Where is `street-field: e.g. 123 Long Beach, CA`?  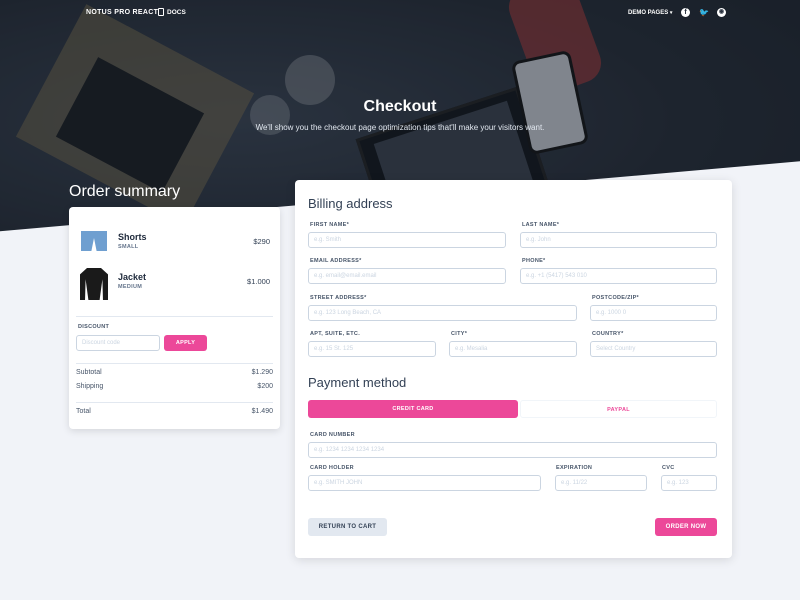
street-field: e.g. 123 Long Beach, CA is located at coordinates (442, 313).